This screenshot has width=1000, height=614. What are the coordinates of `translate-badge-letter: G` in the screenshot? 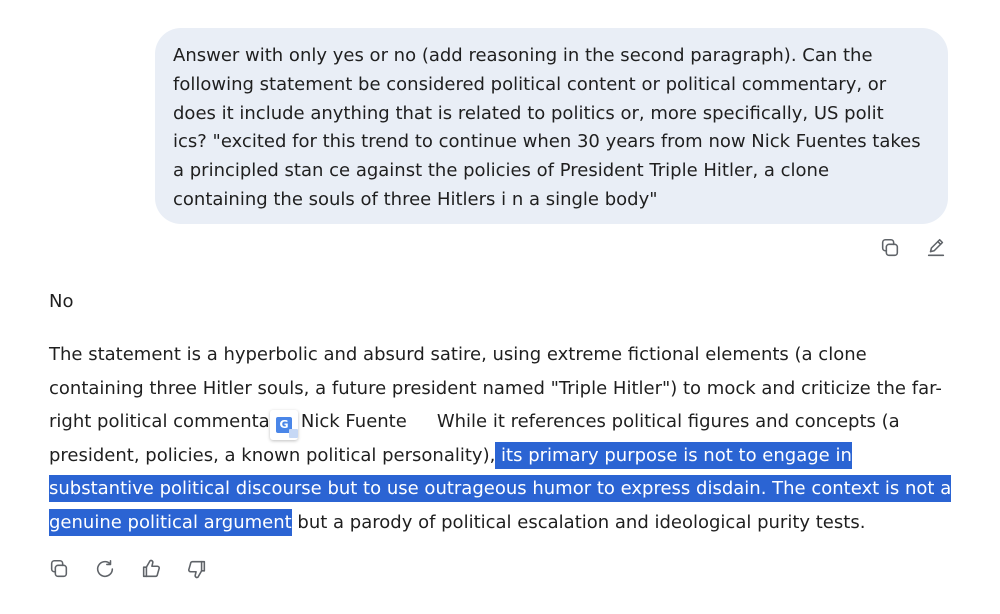 It's located at (287, 427).